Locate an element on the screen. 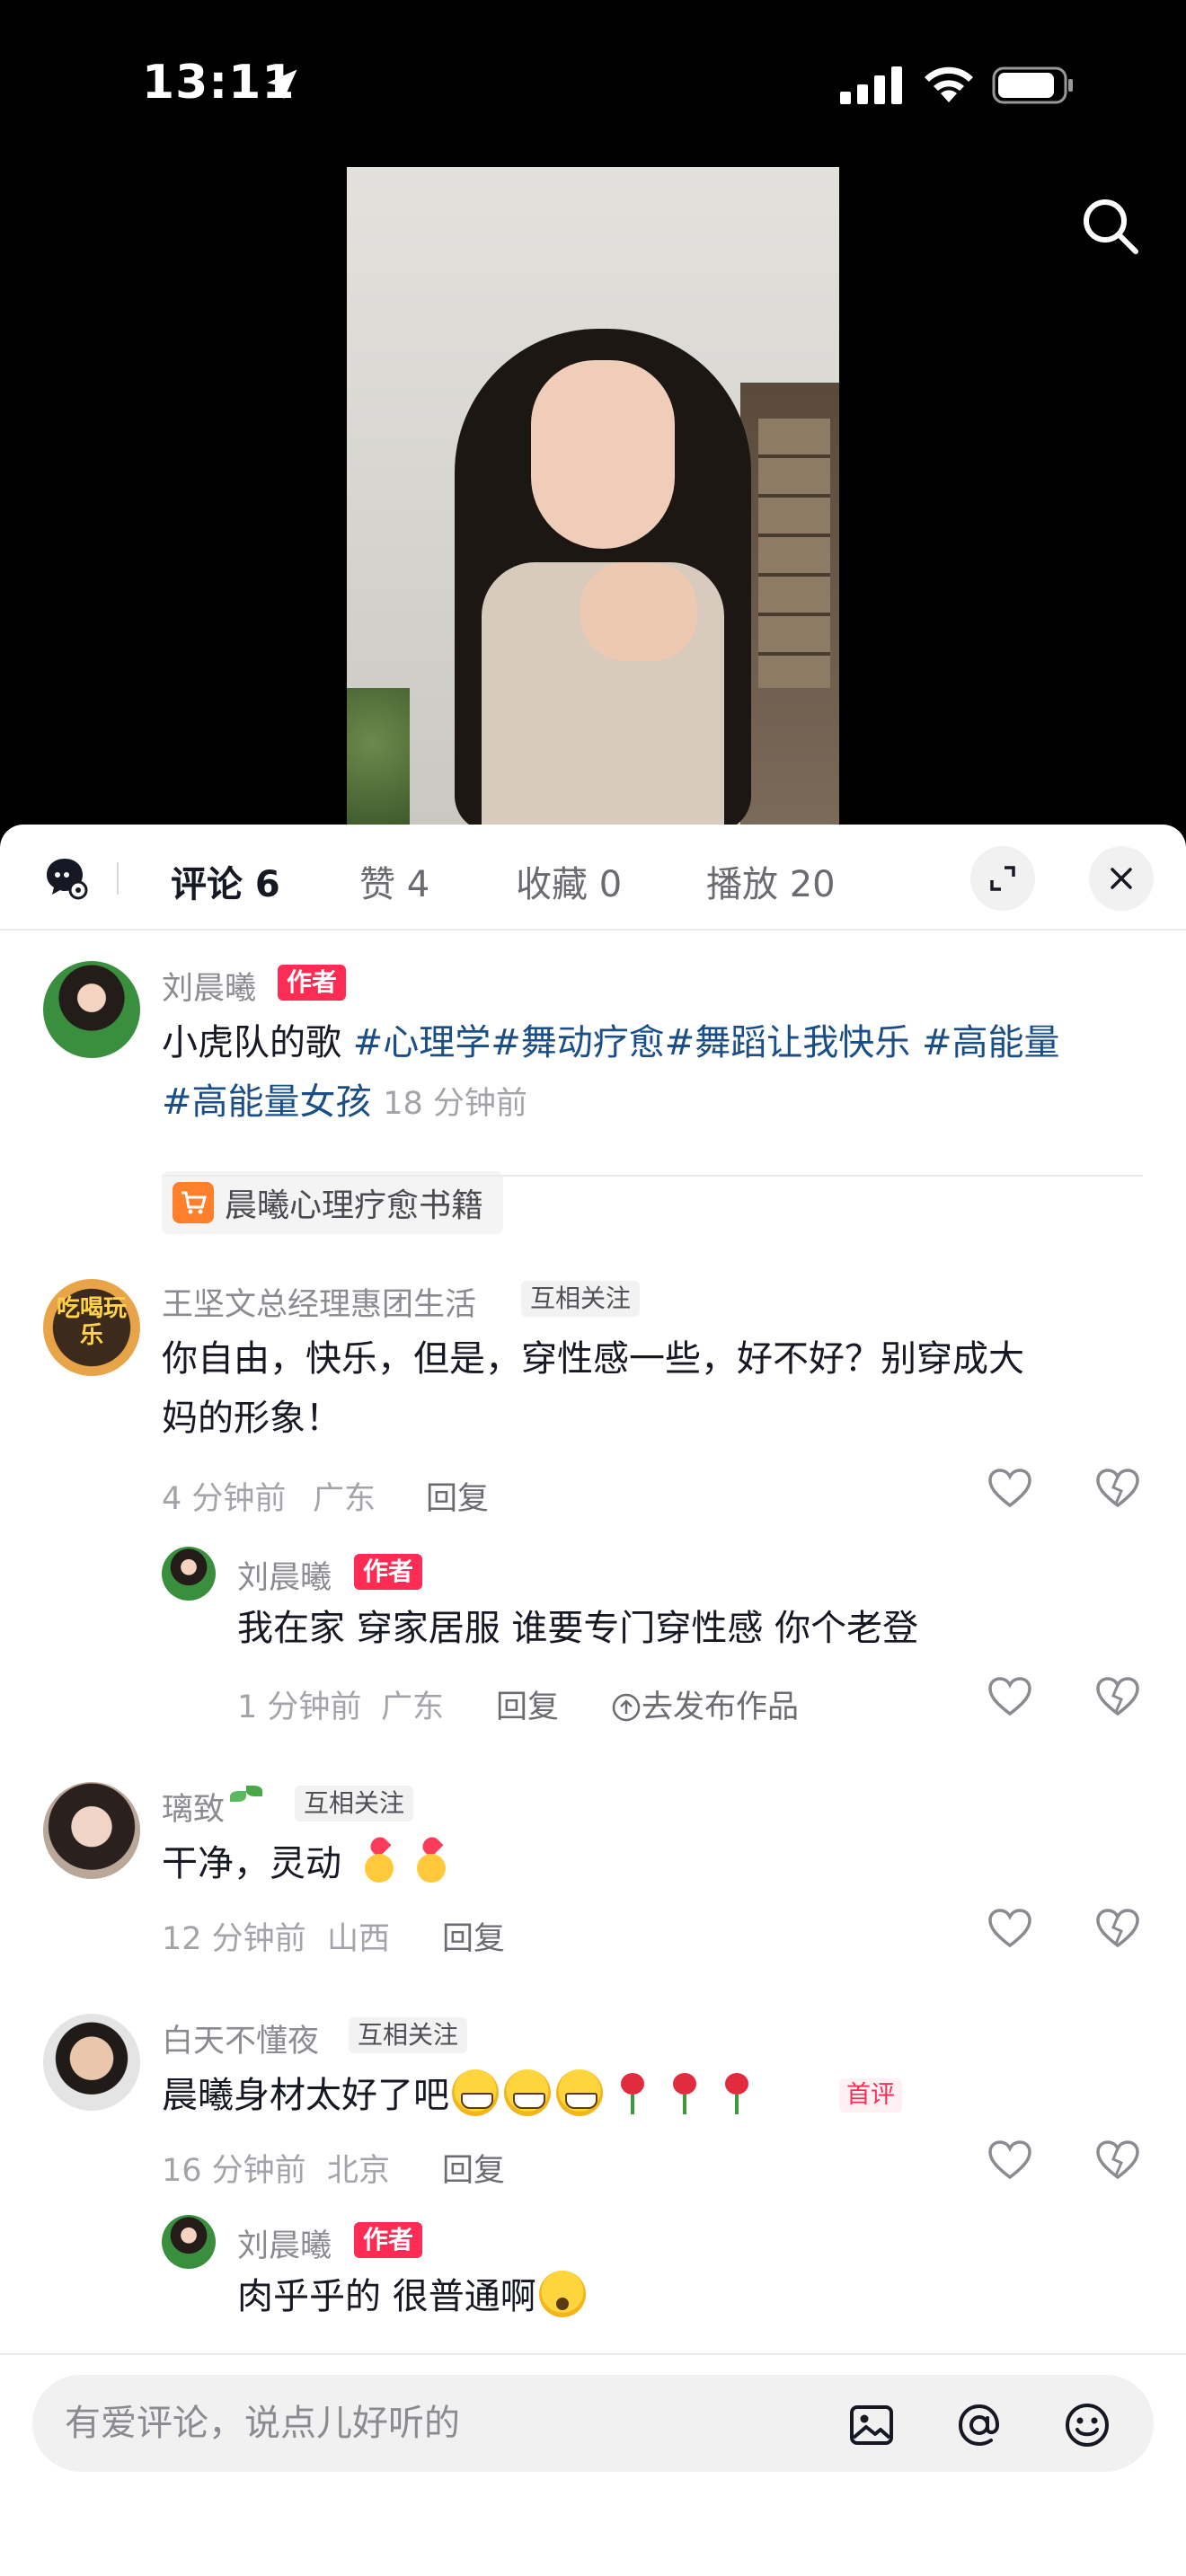 This screenshot has height=2576, width=1186. close-icon is located at coordinates (1121, 878).